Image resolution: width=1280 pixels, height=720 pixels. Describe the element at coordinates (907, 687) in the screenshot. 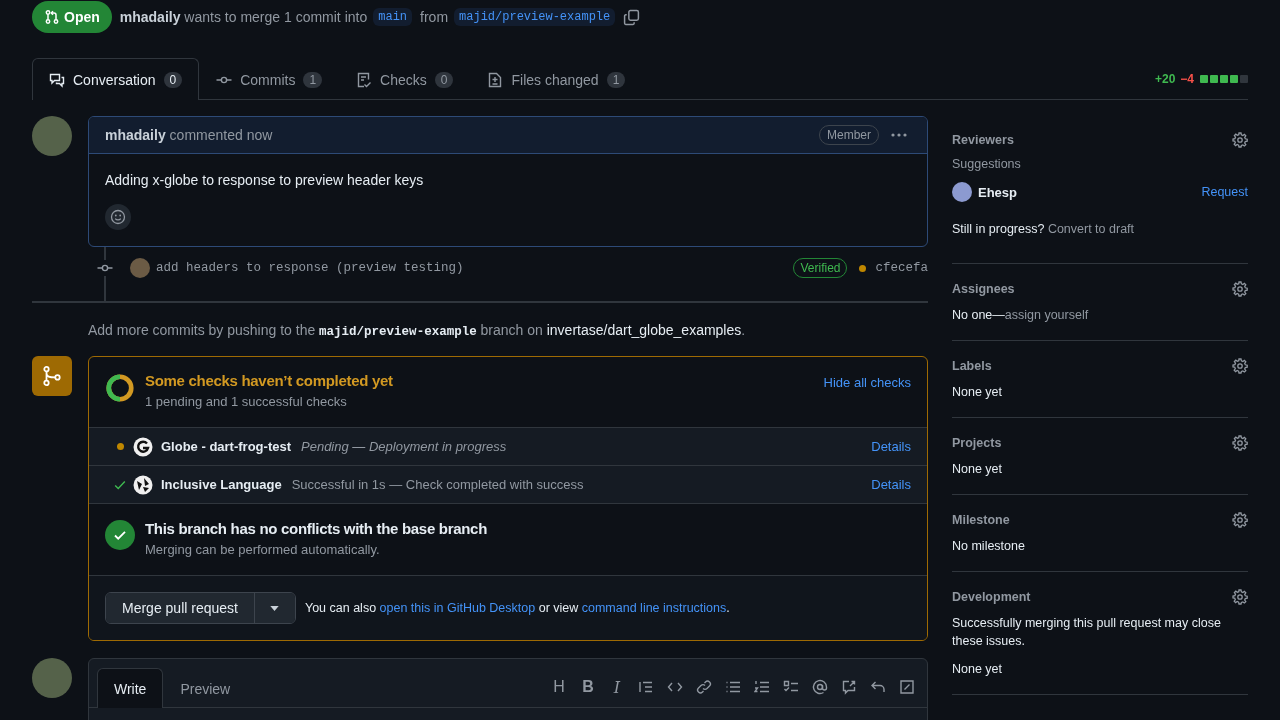

I see `fullscreen-icon` at that location.